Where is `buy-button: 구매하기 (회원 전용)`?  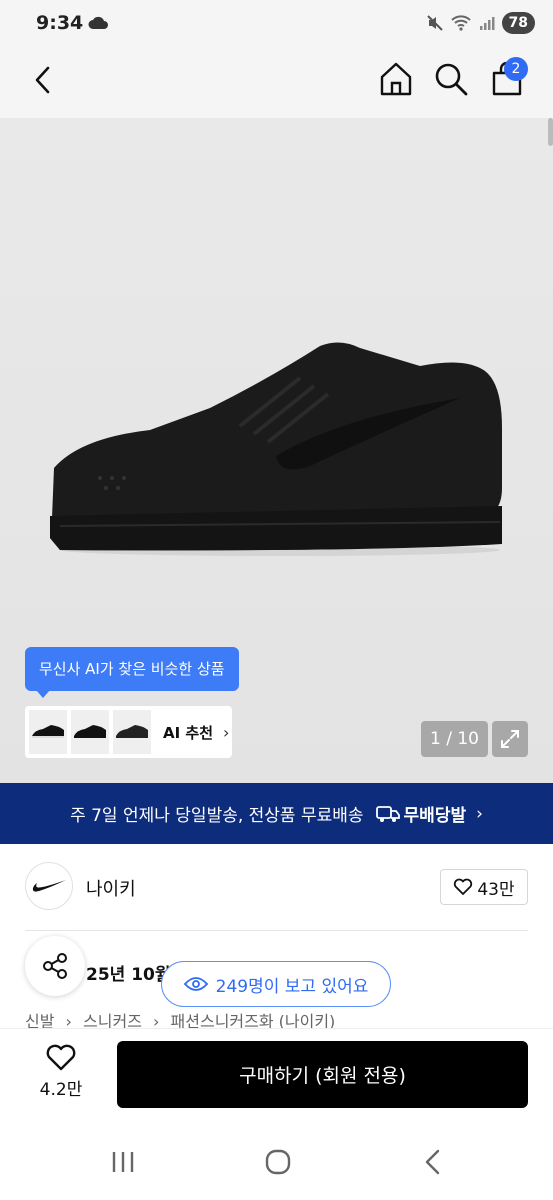
buy-button: 구매하기 (회원 전용) is located at coordinates (322, 1074).